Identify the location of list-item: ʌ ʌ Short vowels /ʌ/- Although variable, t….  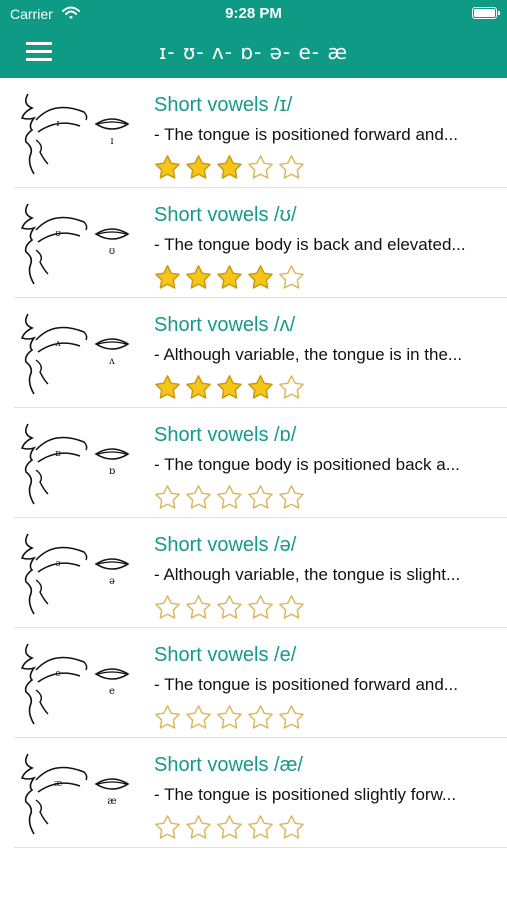
(253, 353).